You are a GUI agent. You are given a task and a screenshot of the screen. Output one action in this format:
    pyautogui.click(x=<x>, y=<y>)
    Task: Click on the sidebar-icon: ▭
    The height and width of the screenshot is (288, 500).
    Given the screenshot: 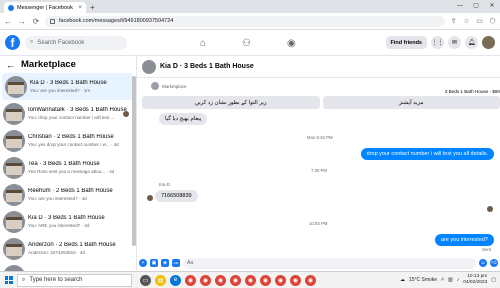 What is the action you would take?
    pyautogui.click(x=479, y=21)
    